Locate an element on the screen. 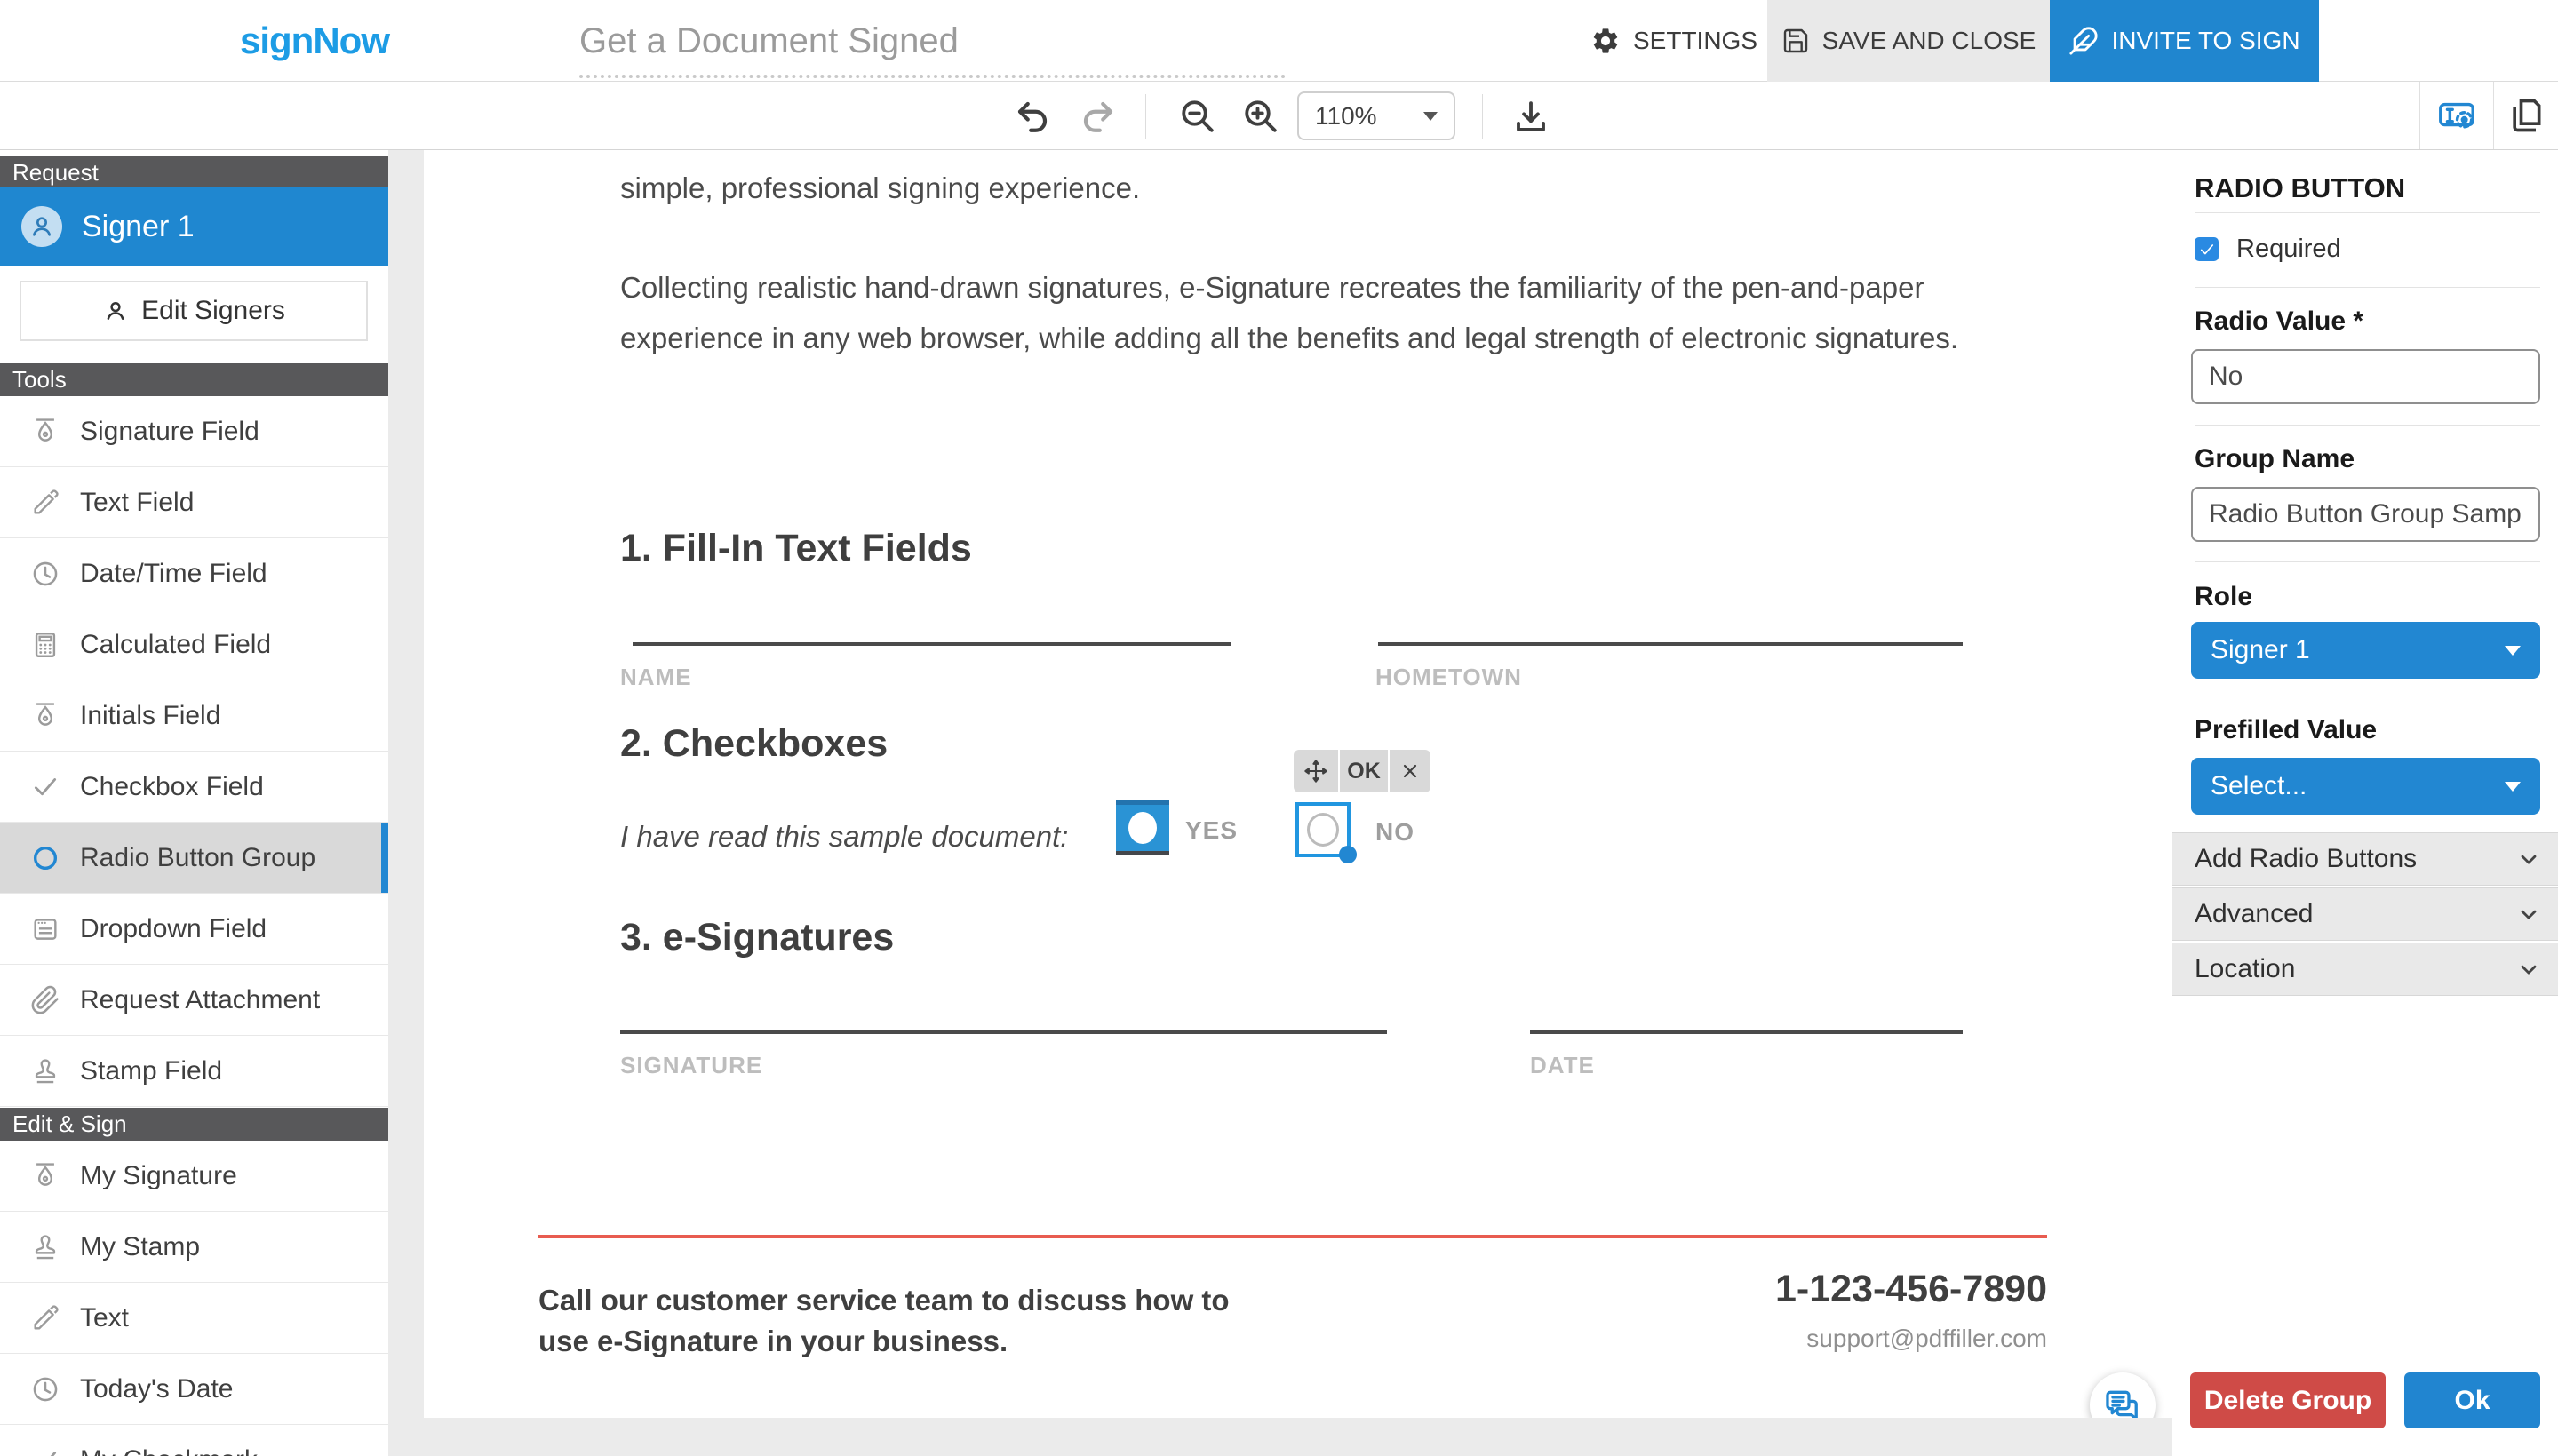 The height and width of the screenshot is (1456, 2558). footer-text-line2: use e-Signature in your business. is located at coordinates (773, 1341).